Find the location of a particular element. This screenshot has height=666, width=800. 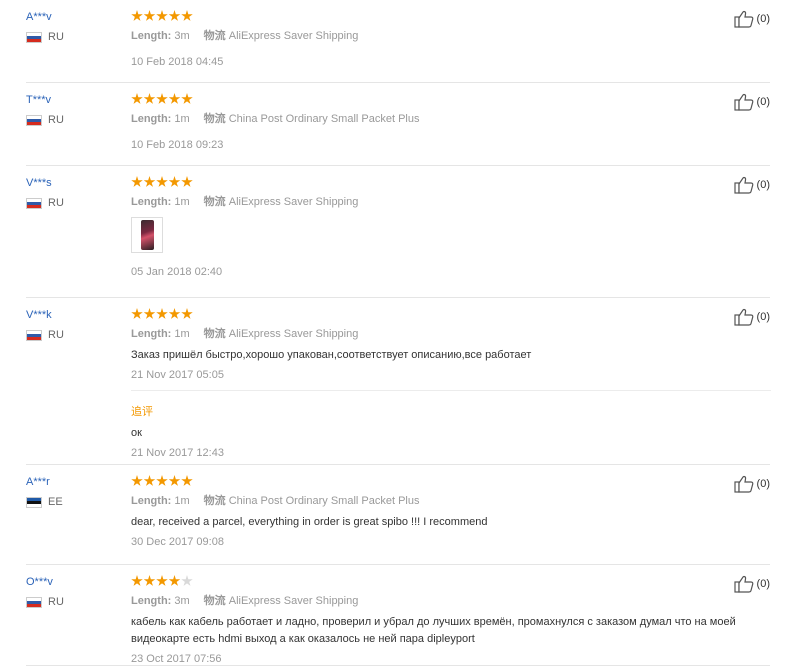

review-date: 10 Feb 2018 04:45 is located at coordinates (177, 62).